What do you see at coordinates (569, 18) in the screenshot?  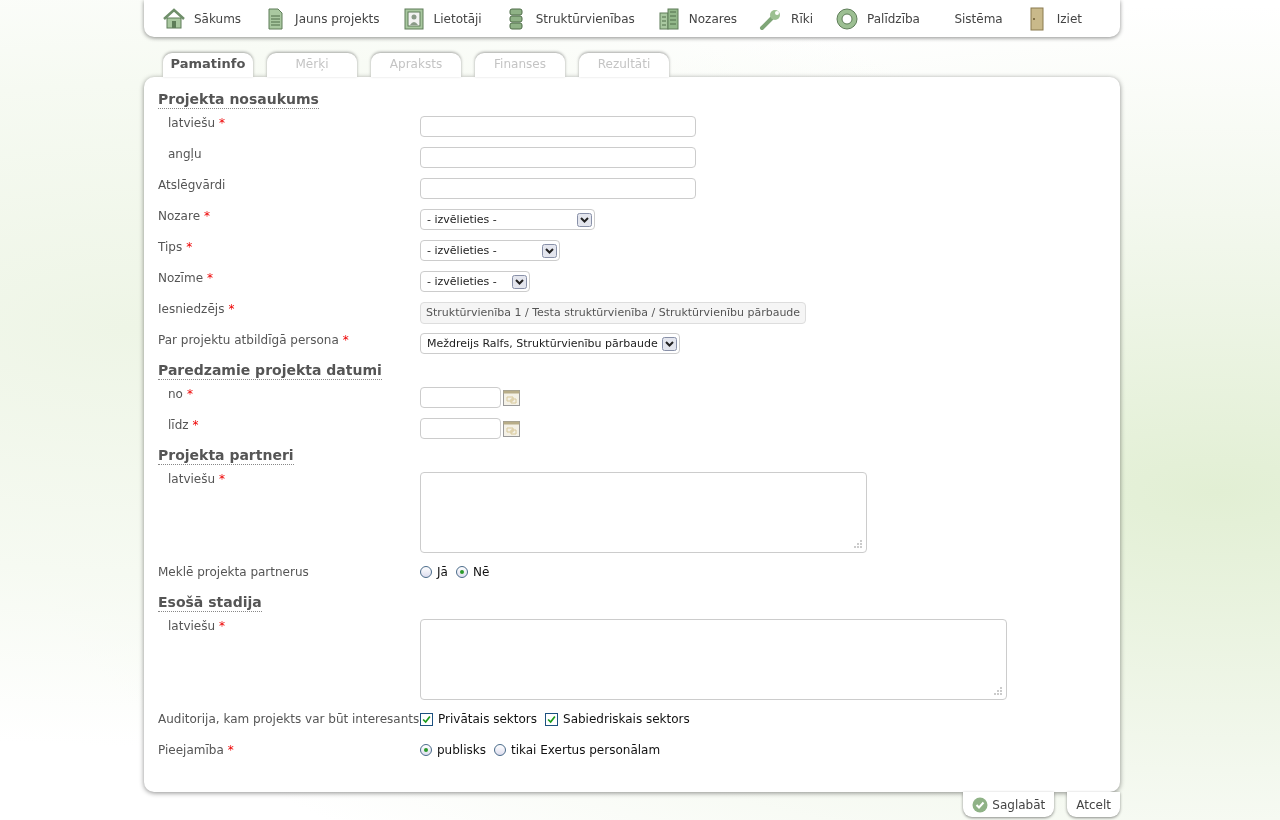 I see `nav-link: Struktūrvienības` at bounding box center [569, 18].